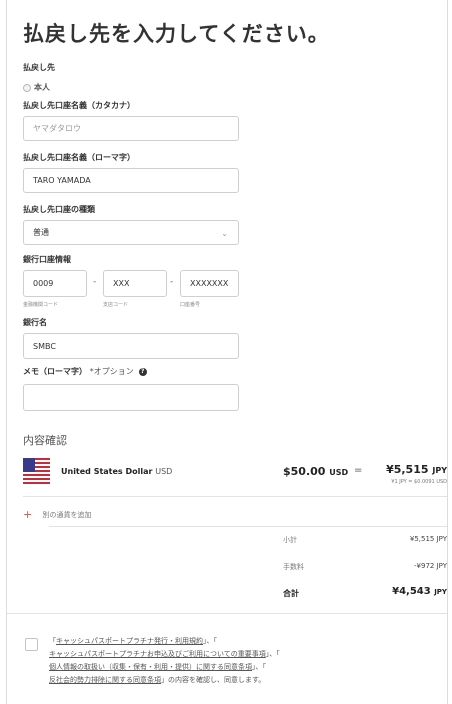 The height and width of the screenshot is (704, 452). What do you see at coordinates (131, 128) in the screenshot?
I see `account-name-kana-input: ヤマダタロウ` at bounding box center [131, 128].